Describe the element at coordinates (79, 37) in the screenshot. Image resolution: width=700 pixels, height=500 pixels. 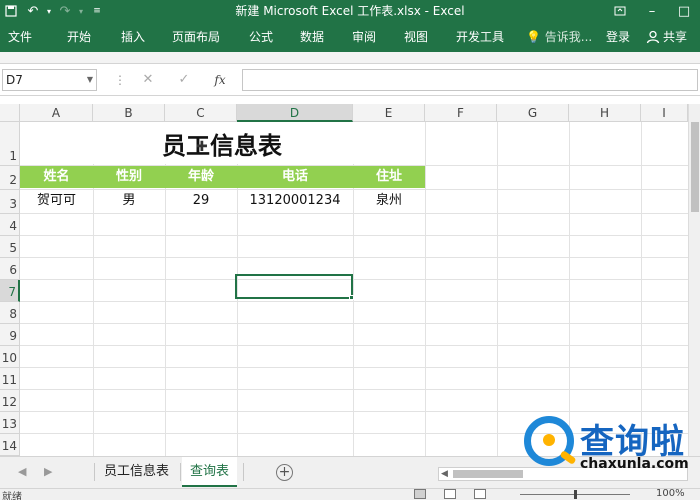
I see `tab-home: 开始` at that location.